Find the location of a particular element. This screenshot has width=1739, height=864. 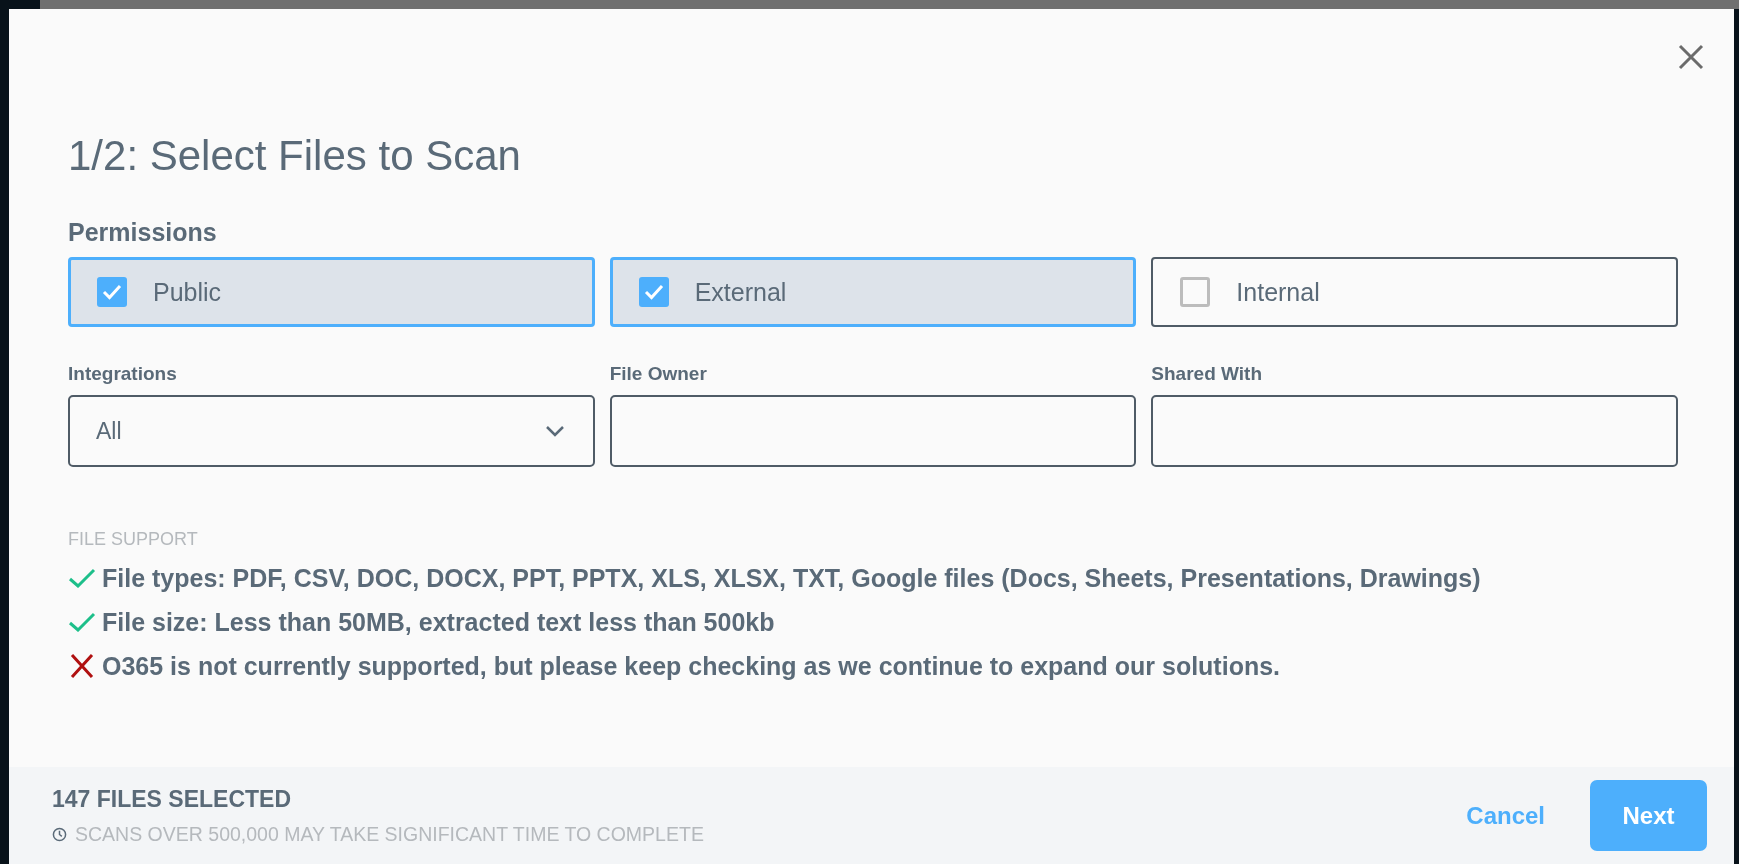

dialog-title: 1/2: Select Files to Scan is located at coordinates (294, 156).